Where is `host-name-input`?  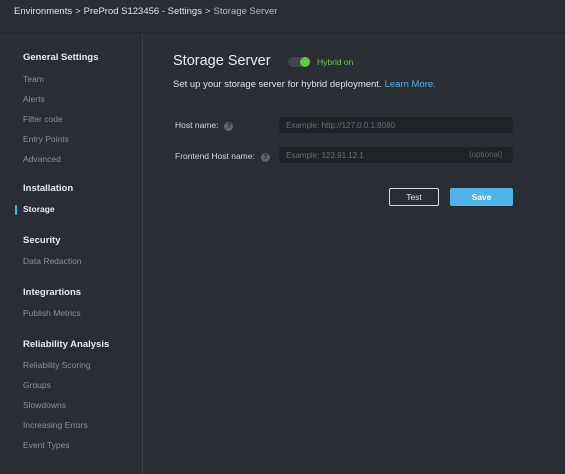
host-name-input is located at coordinates (396, 125).